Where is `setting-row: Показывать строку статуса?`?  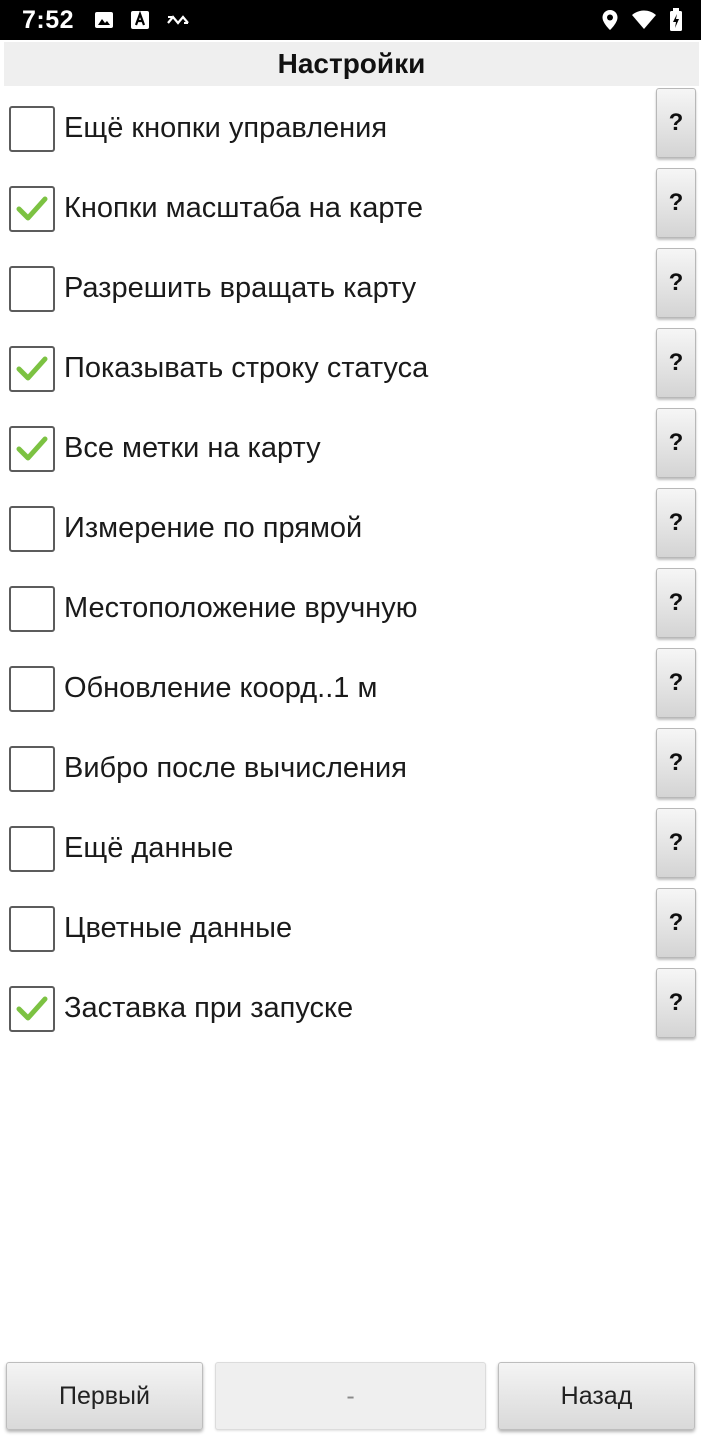 setting-row: Показывать строку статуса? is located at coordinates (350, 368).